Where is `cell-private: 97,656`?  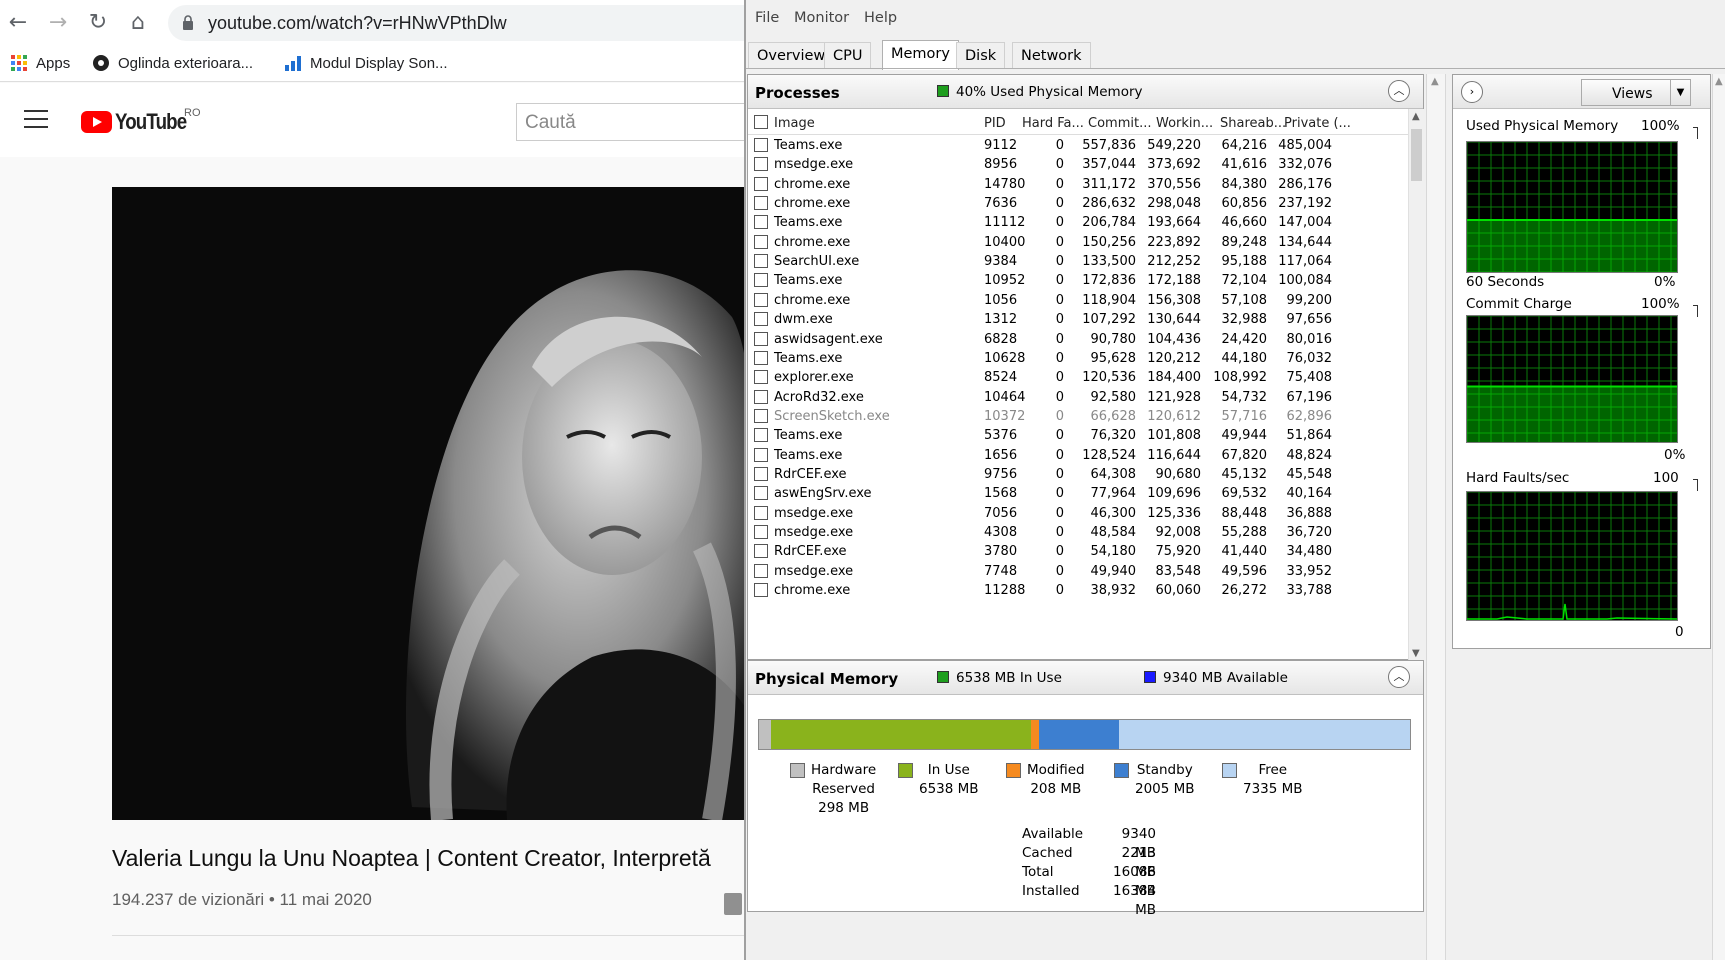
cell-private: 97,656 is located at coordinates (1309, 320).